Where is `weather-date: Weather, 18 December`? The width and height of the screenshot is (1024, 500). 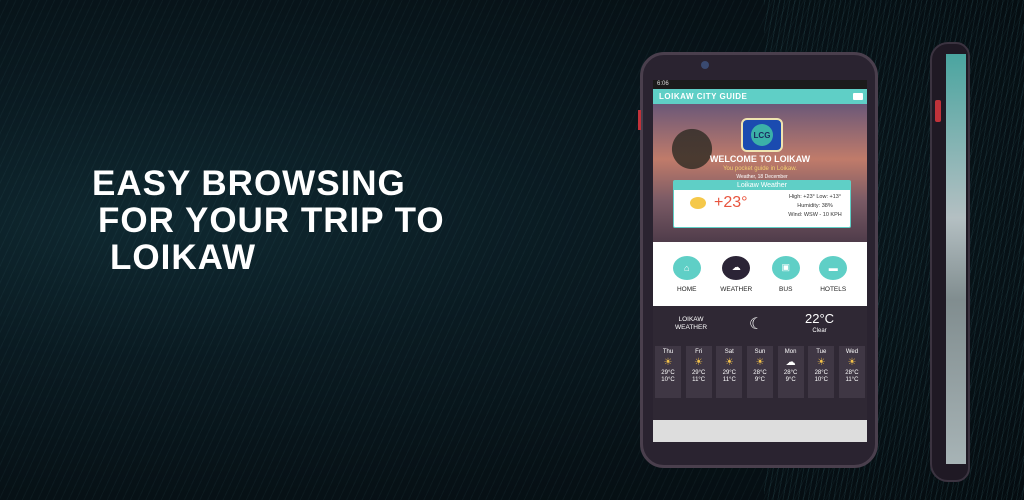 weather-date: Weather, 18 December is located at coordinates (762, 177).